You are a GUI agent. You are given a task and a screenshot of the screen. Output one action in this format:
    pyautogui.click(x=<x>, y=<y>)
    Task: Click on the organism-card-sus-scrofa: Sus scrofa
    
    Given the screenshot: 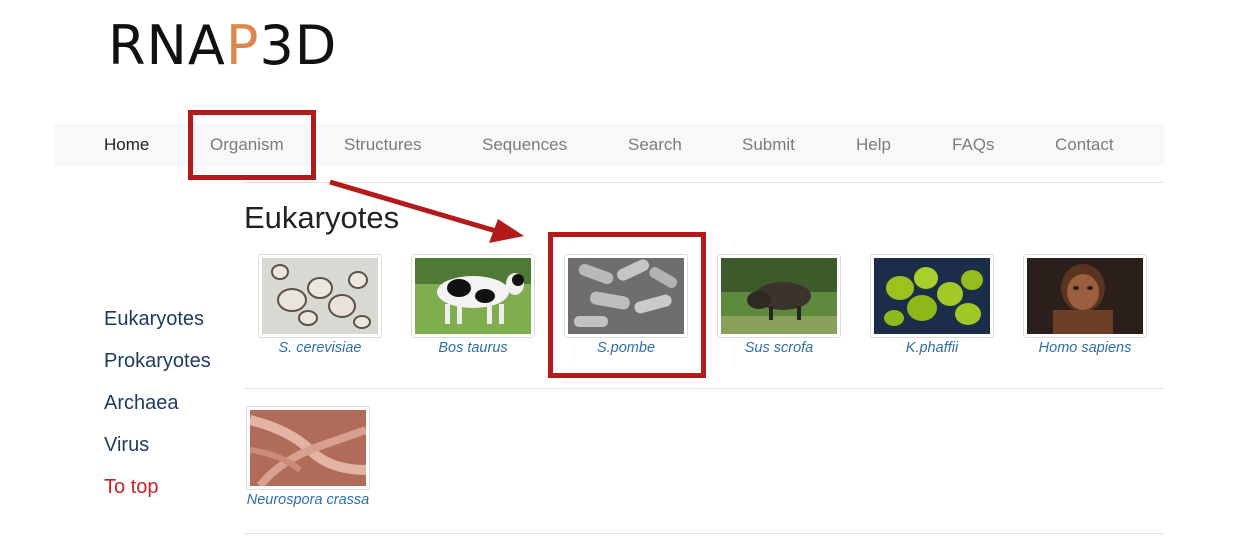 What is the action you would take?
    pyautogui.click(x=779, y=305)
    